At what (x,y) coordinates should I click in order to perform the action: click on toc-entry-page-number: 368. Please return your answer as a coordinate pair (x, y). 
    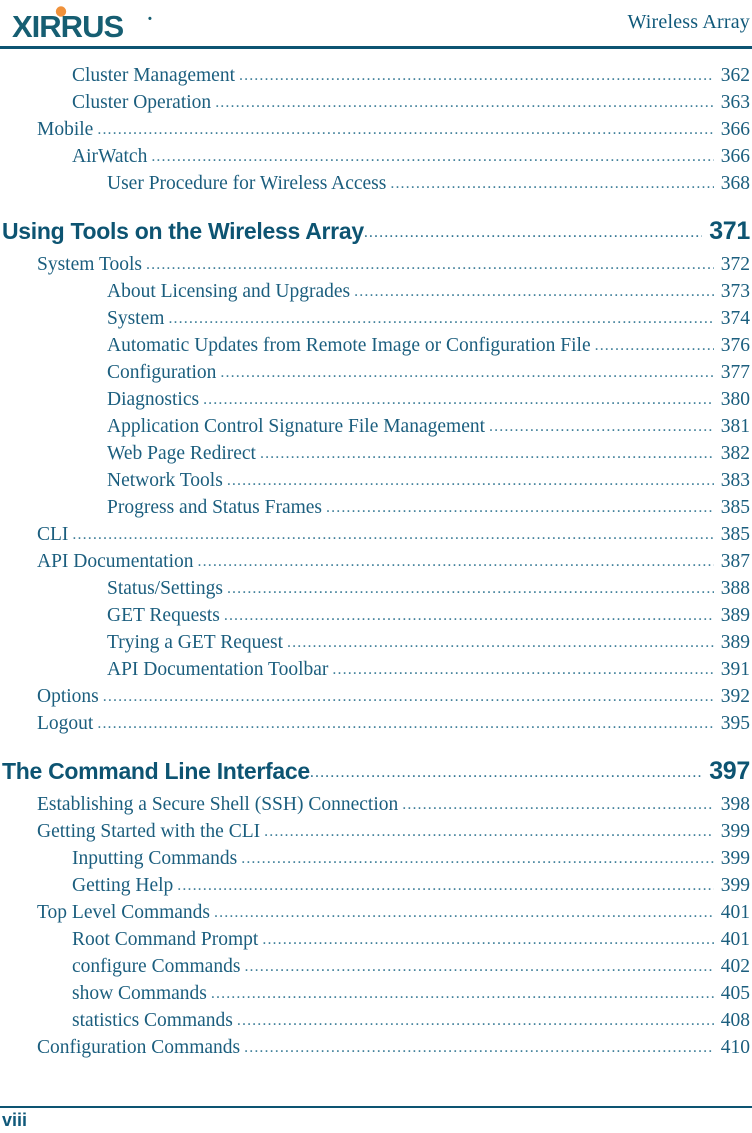
    Looking at the image, I should click on (735, 183).